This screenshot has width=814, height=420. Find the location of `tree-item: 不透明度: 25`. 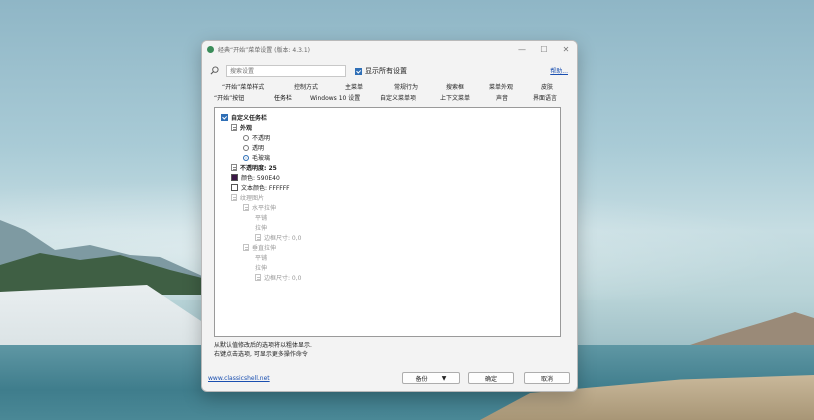

tree-item: 不透明度: 25 is located at coordinates (254, 167).